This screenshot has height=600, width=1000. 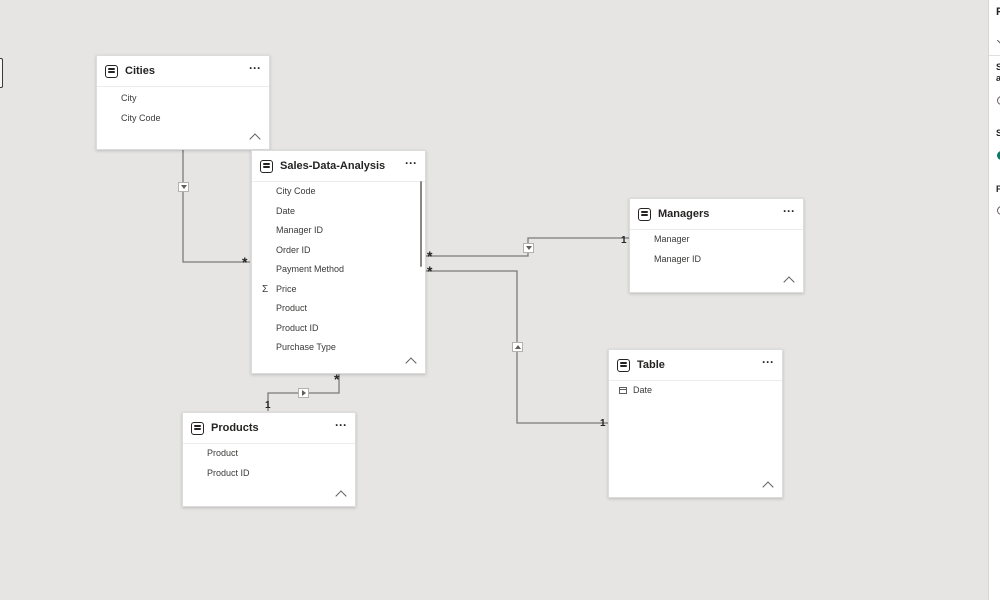 I want to click on arrow-right-icon, so click(x=303, y=393).